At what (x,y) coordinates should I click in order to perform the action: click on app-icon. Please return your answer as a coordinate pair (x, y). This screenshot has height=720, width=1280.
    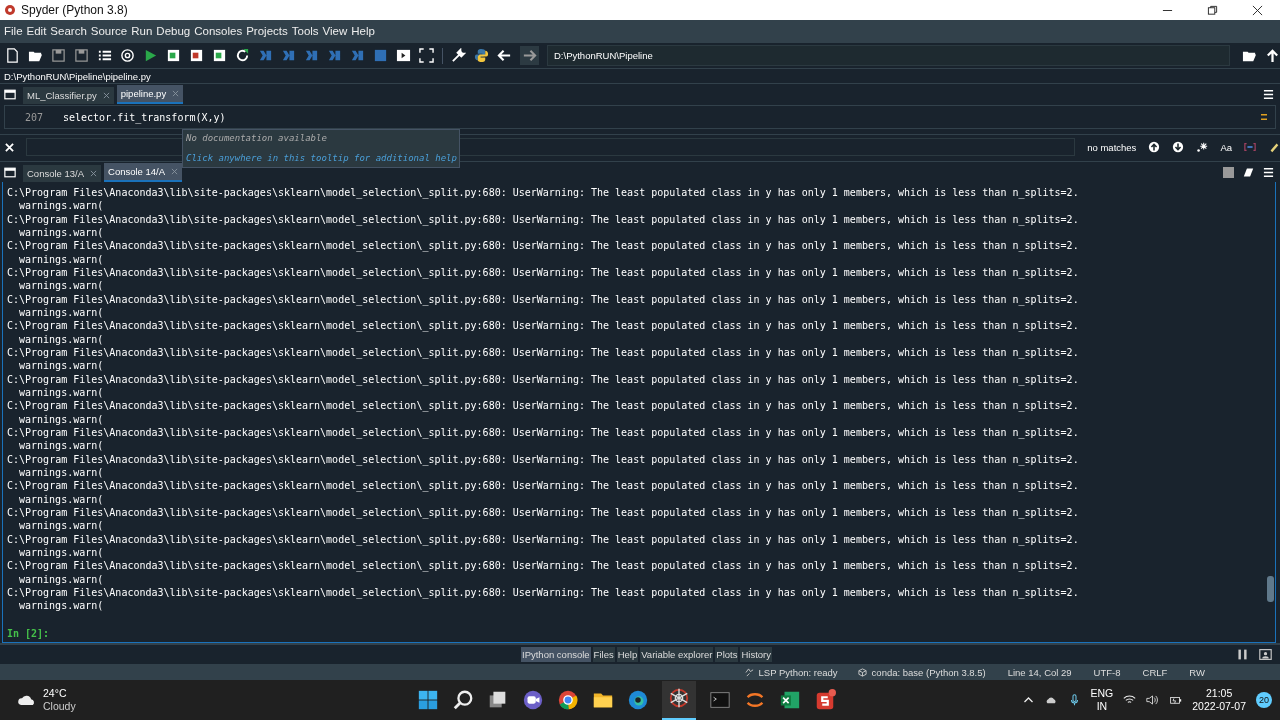
    Looking at the image, I should click on (825, 700).